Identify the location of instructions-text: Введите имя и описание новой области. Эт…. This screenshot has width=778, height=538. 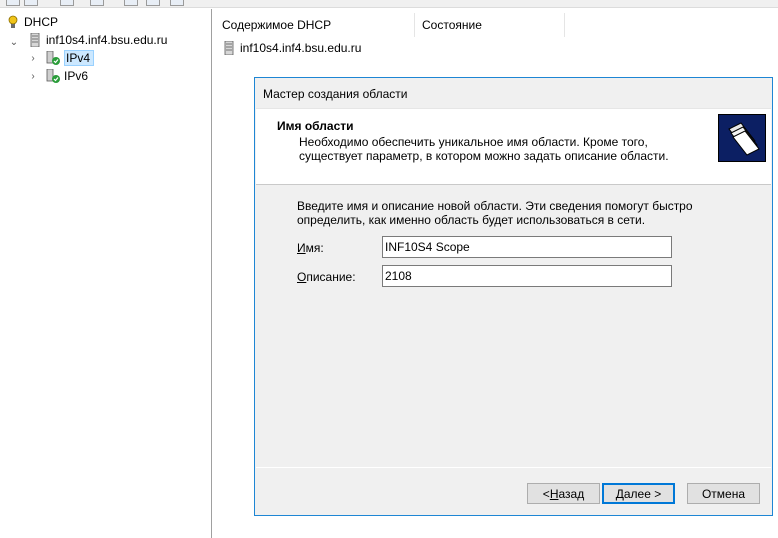
(495, 213).